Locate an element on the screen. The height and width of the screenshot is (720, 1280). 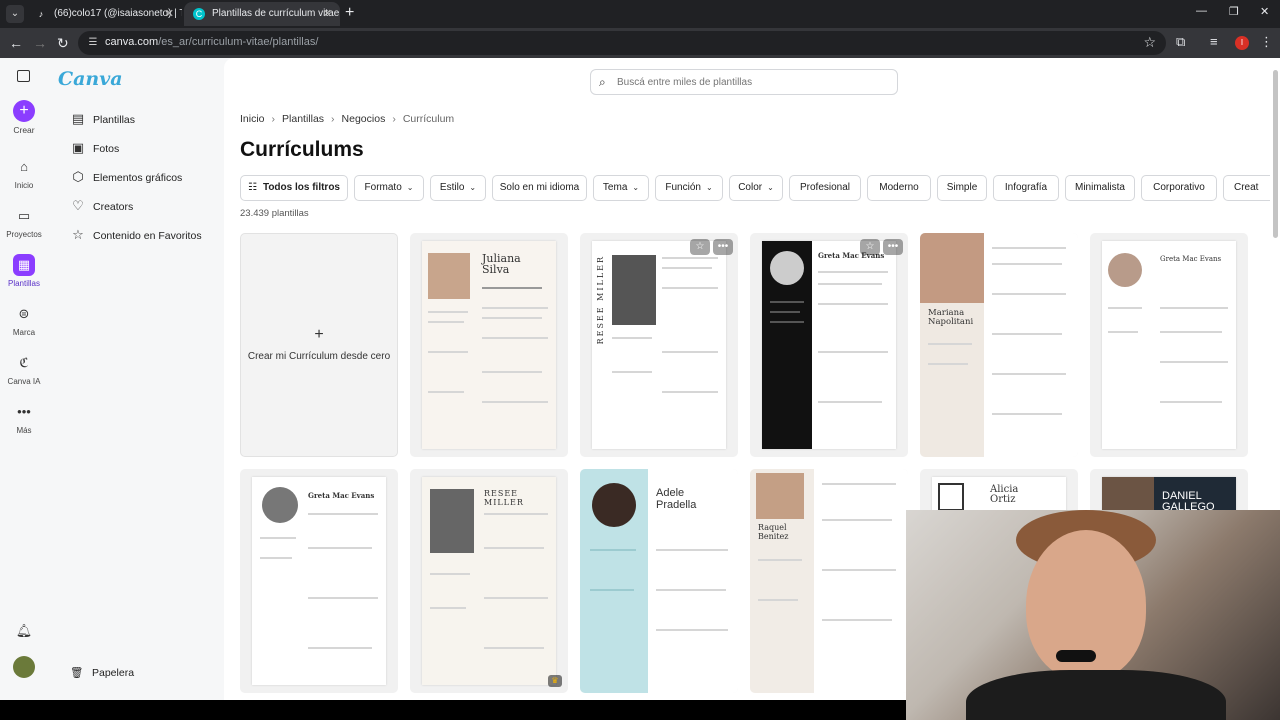
breadcrumb-curriculum: Currículum is located at coordinates (428, 119).